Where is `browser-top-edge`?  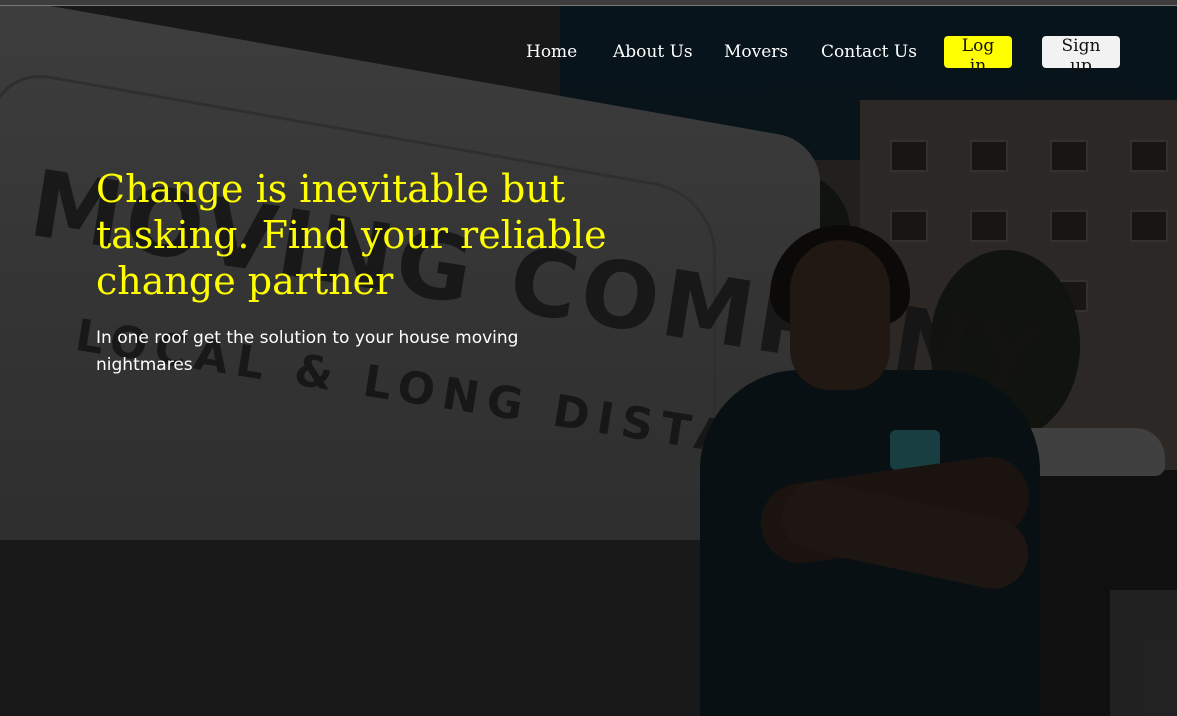
browser-top-edge is located at coordinates (588, 3).